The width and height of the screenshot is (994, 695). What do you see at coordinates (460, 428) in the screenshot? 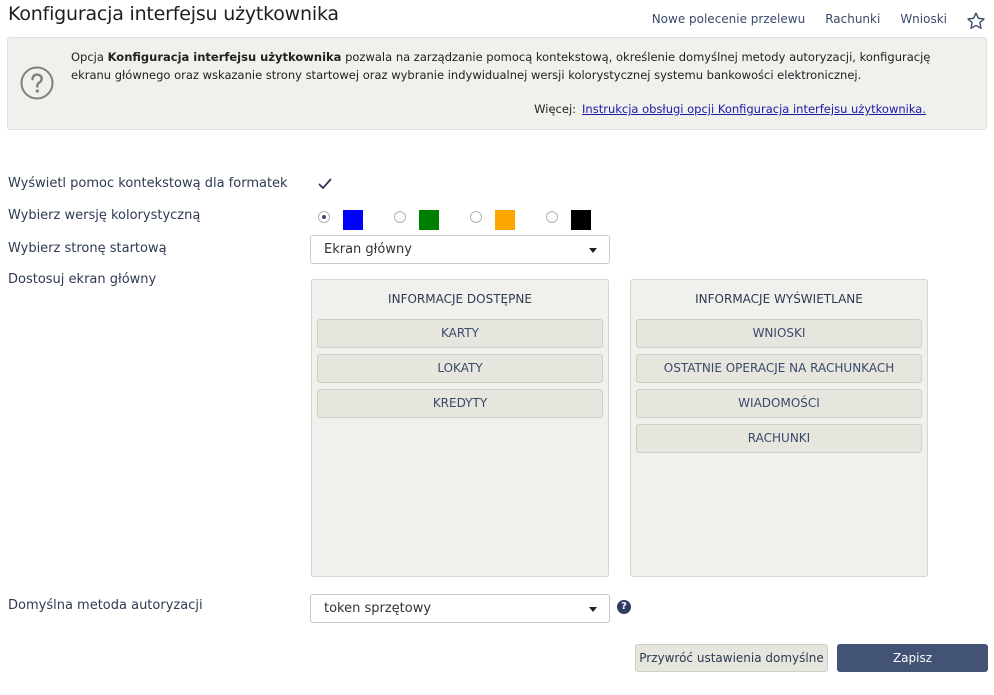
I see `available-info-panel: INFORMACJE DOSTĘPNE KARTY LOKATY KREDYTY` at bounding box center [460, 428].